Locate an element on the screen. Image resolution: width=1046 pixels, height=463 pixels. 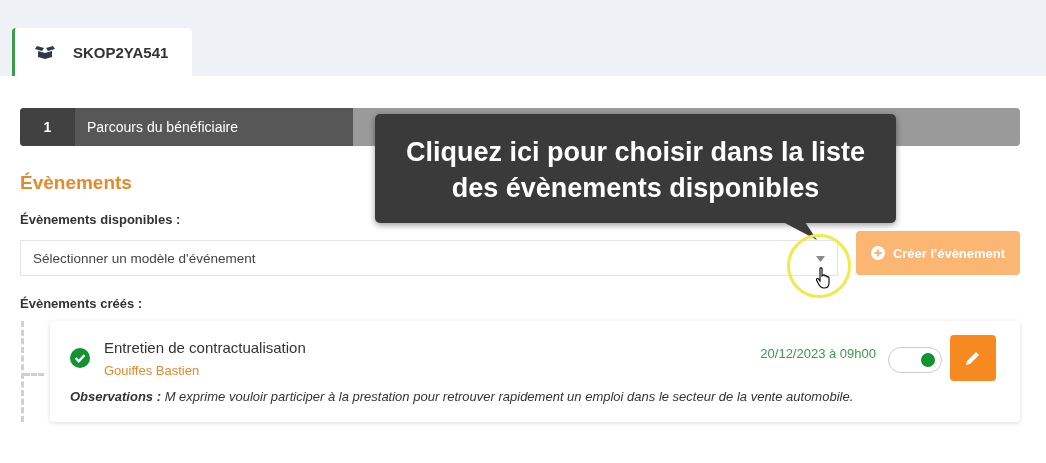
event-person: Gouiffes Bastien is located at coordinates (152, 370).